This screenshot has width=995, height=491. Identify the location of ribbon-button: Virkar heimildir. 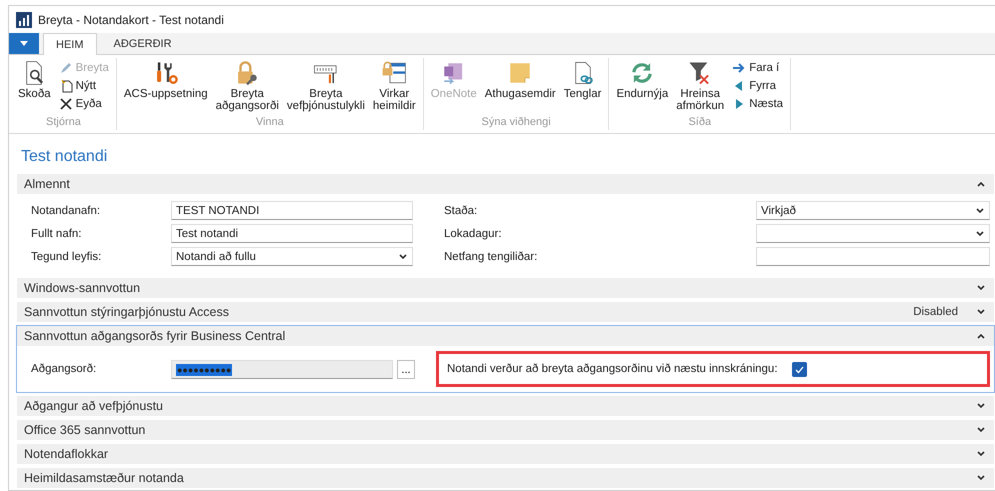
(394, 87).